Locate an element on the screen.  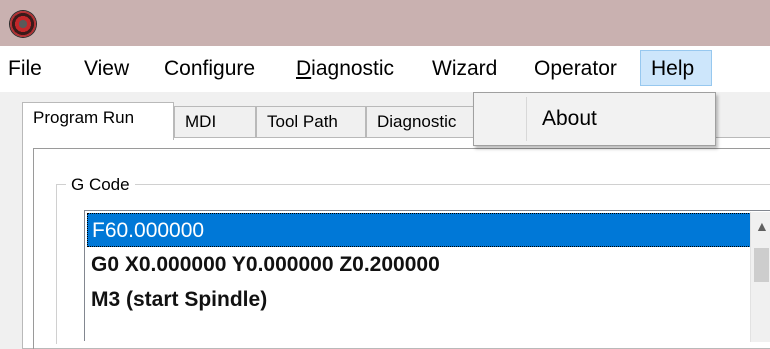
menu-operator: Operator is located at coordinates (575, 69).